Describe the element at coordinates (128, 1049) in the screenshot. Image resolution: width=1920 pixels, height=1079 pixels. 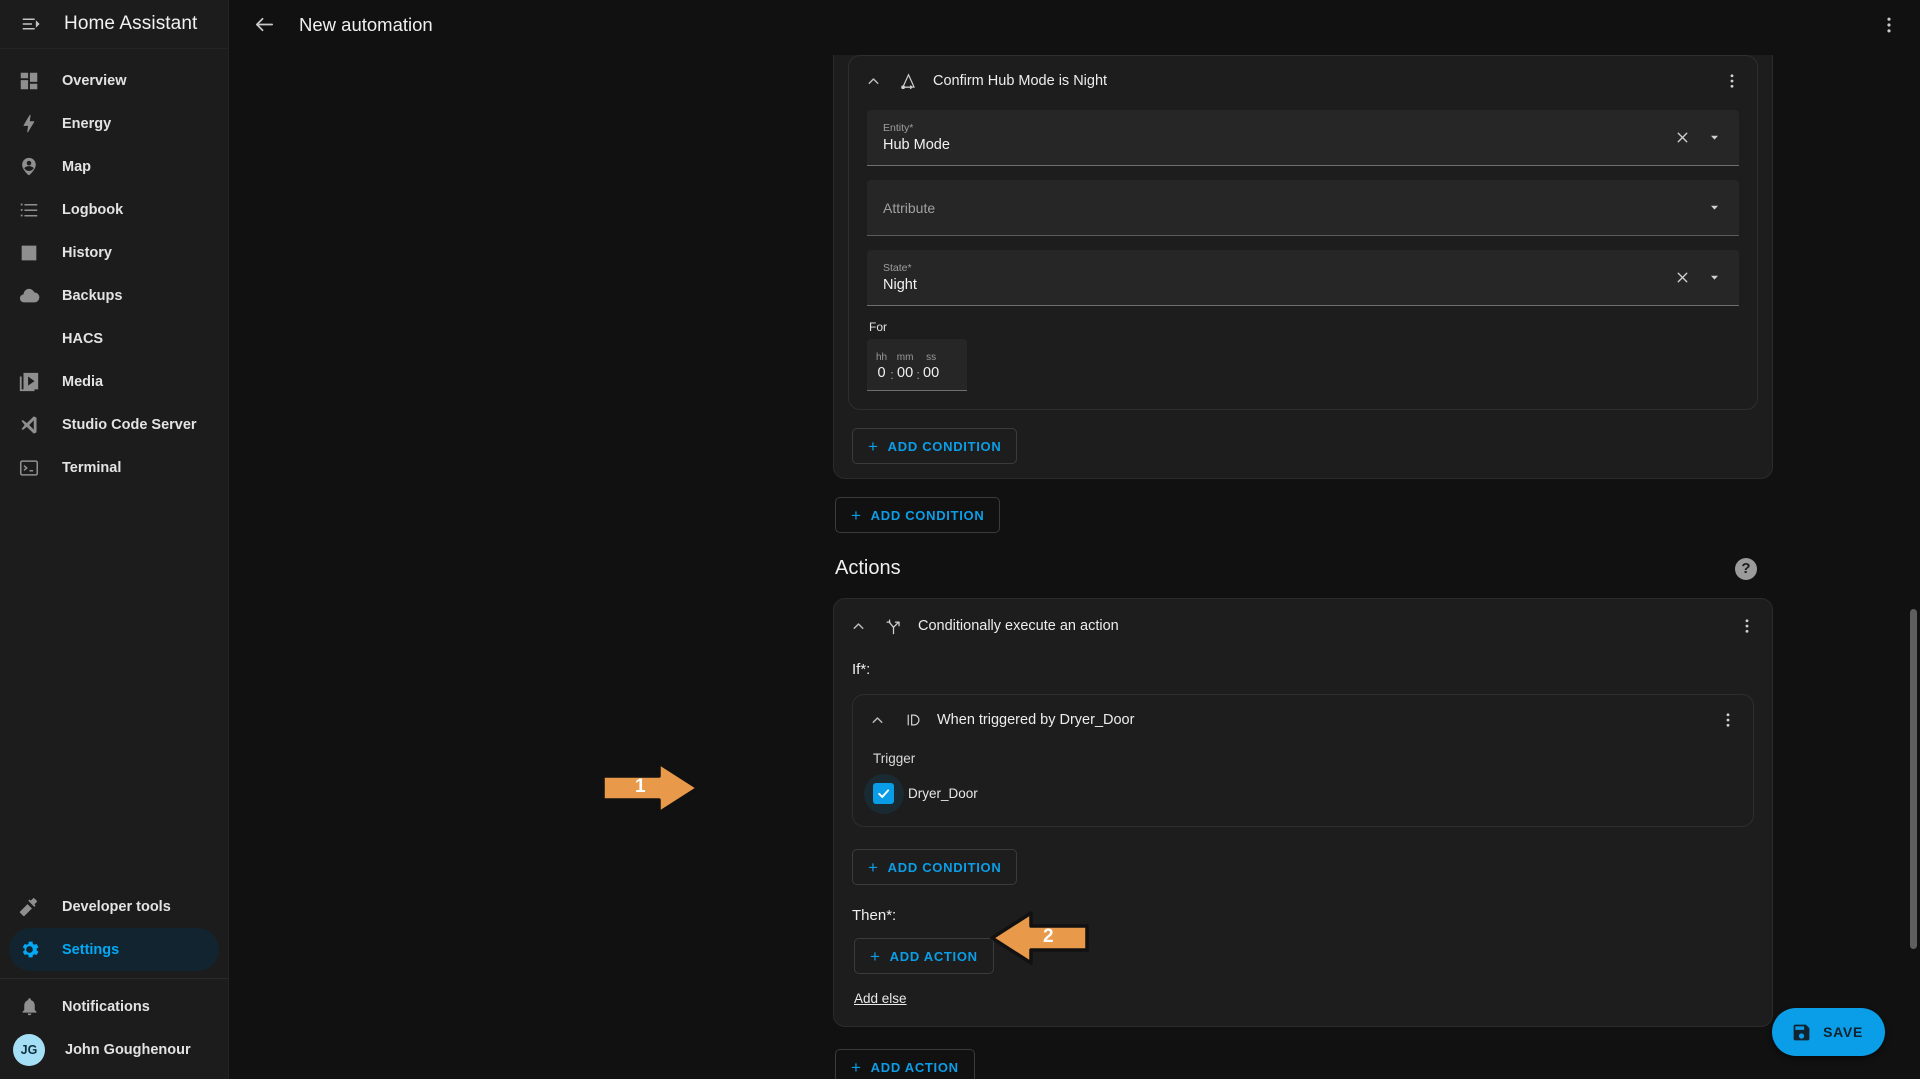
I see `sidebar-item-label: John Goughenour` at that location.